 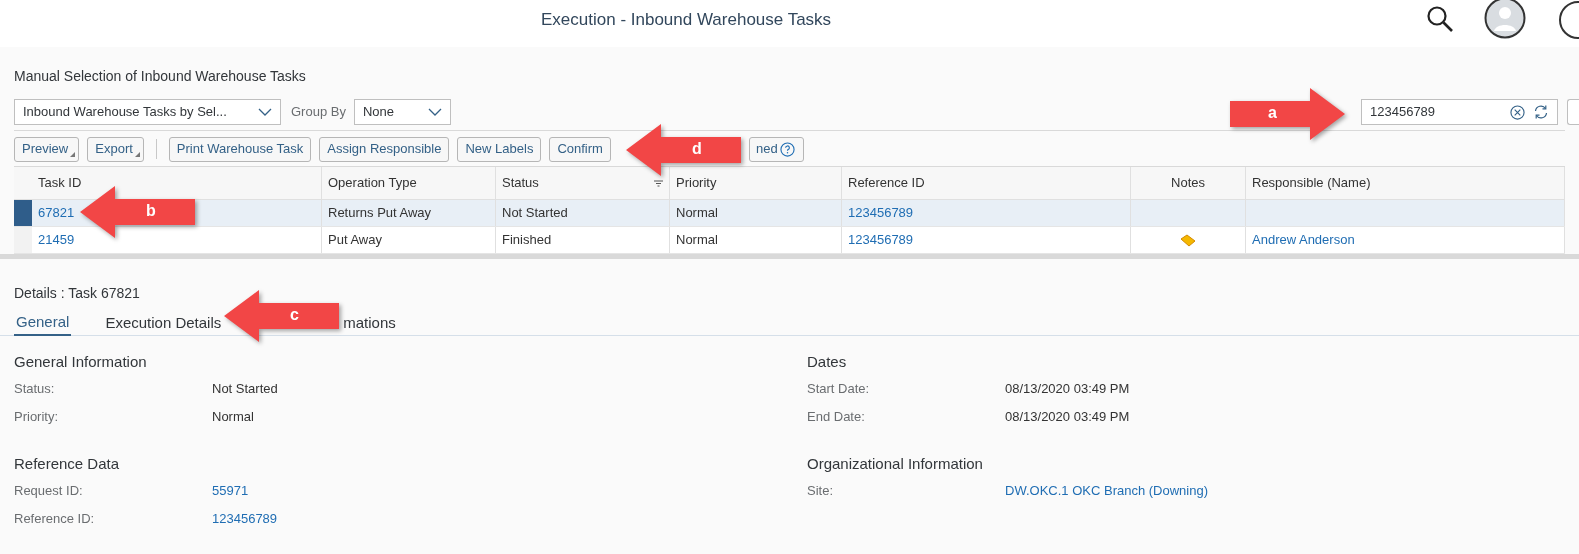 I want to click on window-title: Execution - Inbound Warehouse Tasks, so click(x=686, y=20).